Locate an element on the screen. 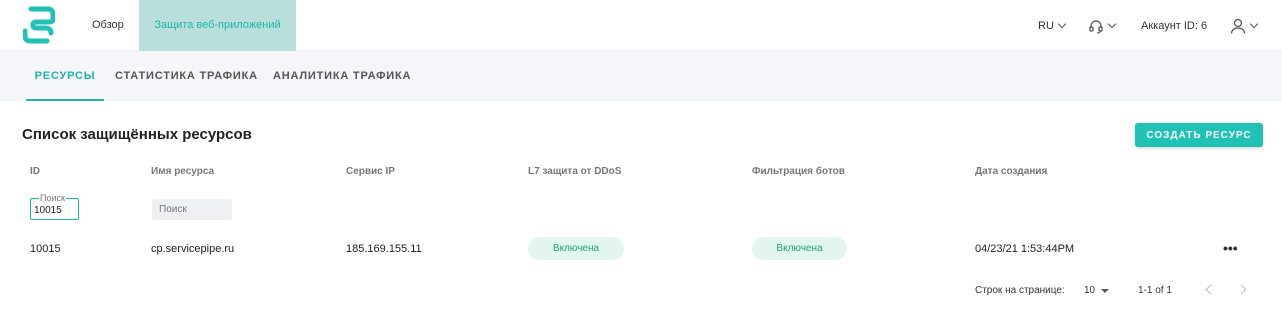  chevron-right-icon is located at coordinates (1241, 289).